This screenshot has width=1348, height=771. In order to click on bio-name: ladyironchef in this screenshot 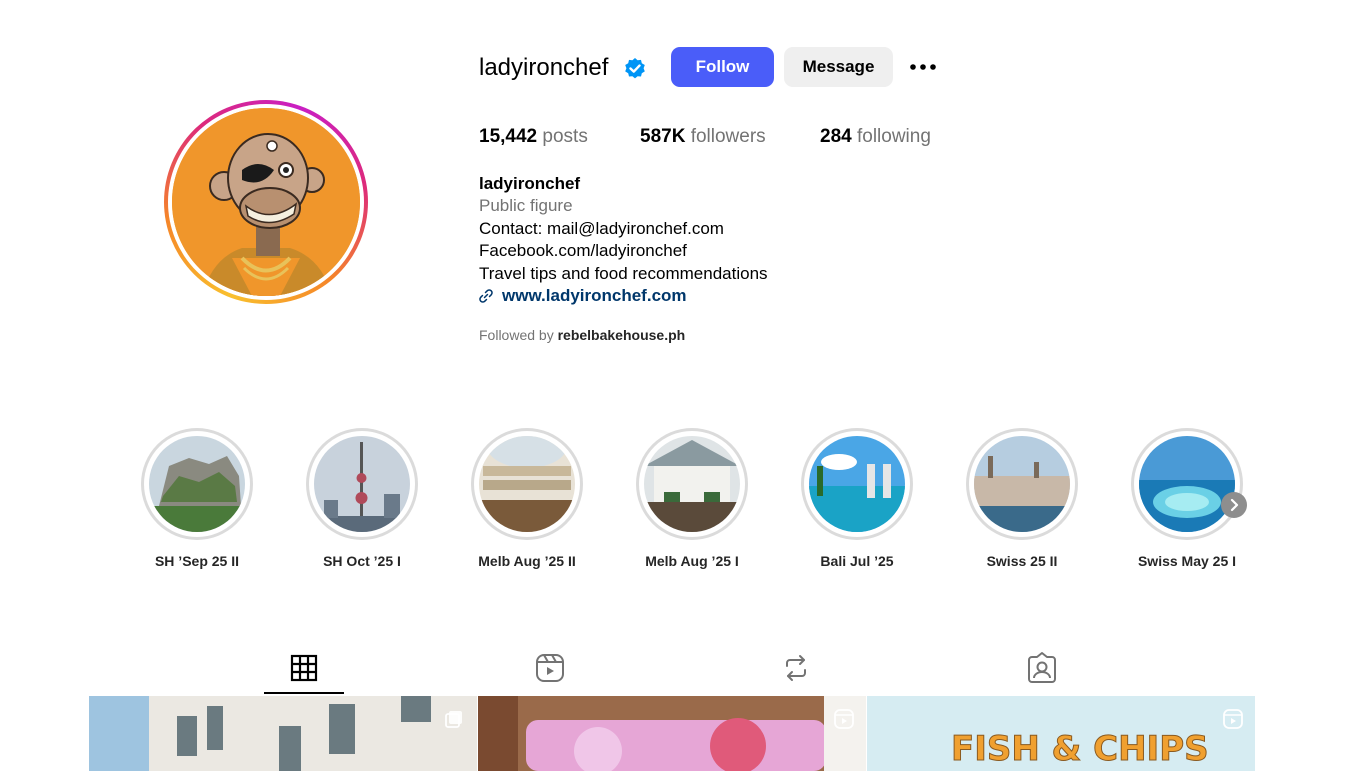, I will do `click(530, 183)`.